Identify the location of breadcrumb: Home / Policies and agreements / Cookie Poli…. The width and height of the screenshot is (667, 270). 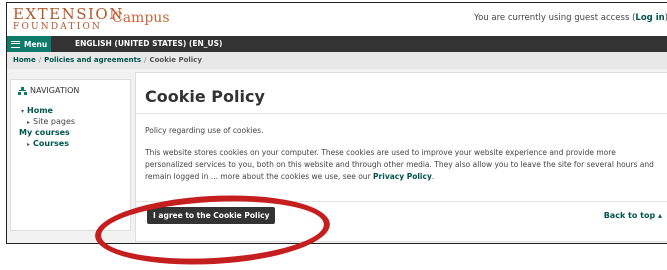
(337, 61).